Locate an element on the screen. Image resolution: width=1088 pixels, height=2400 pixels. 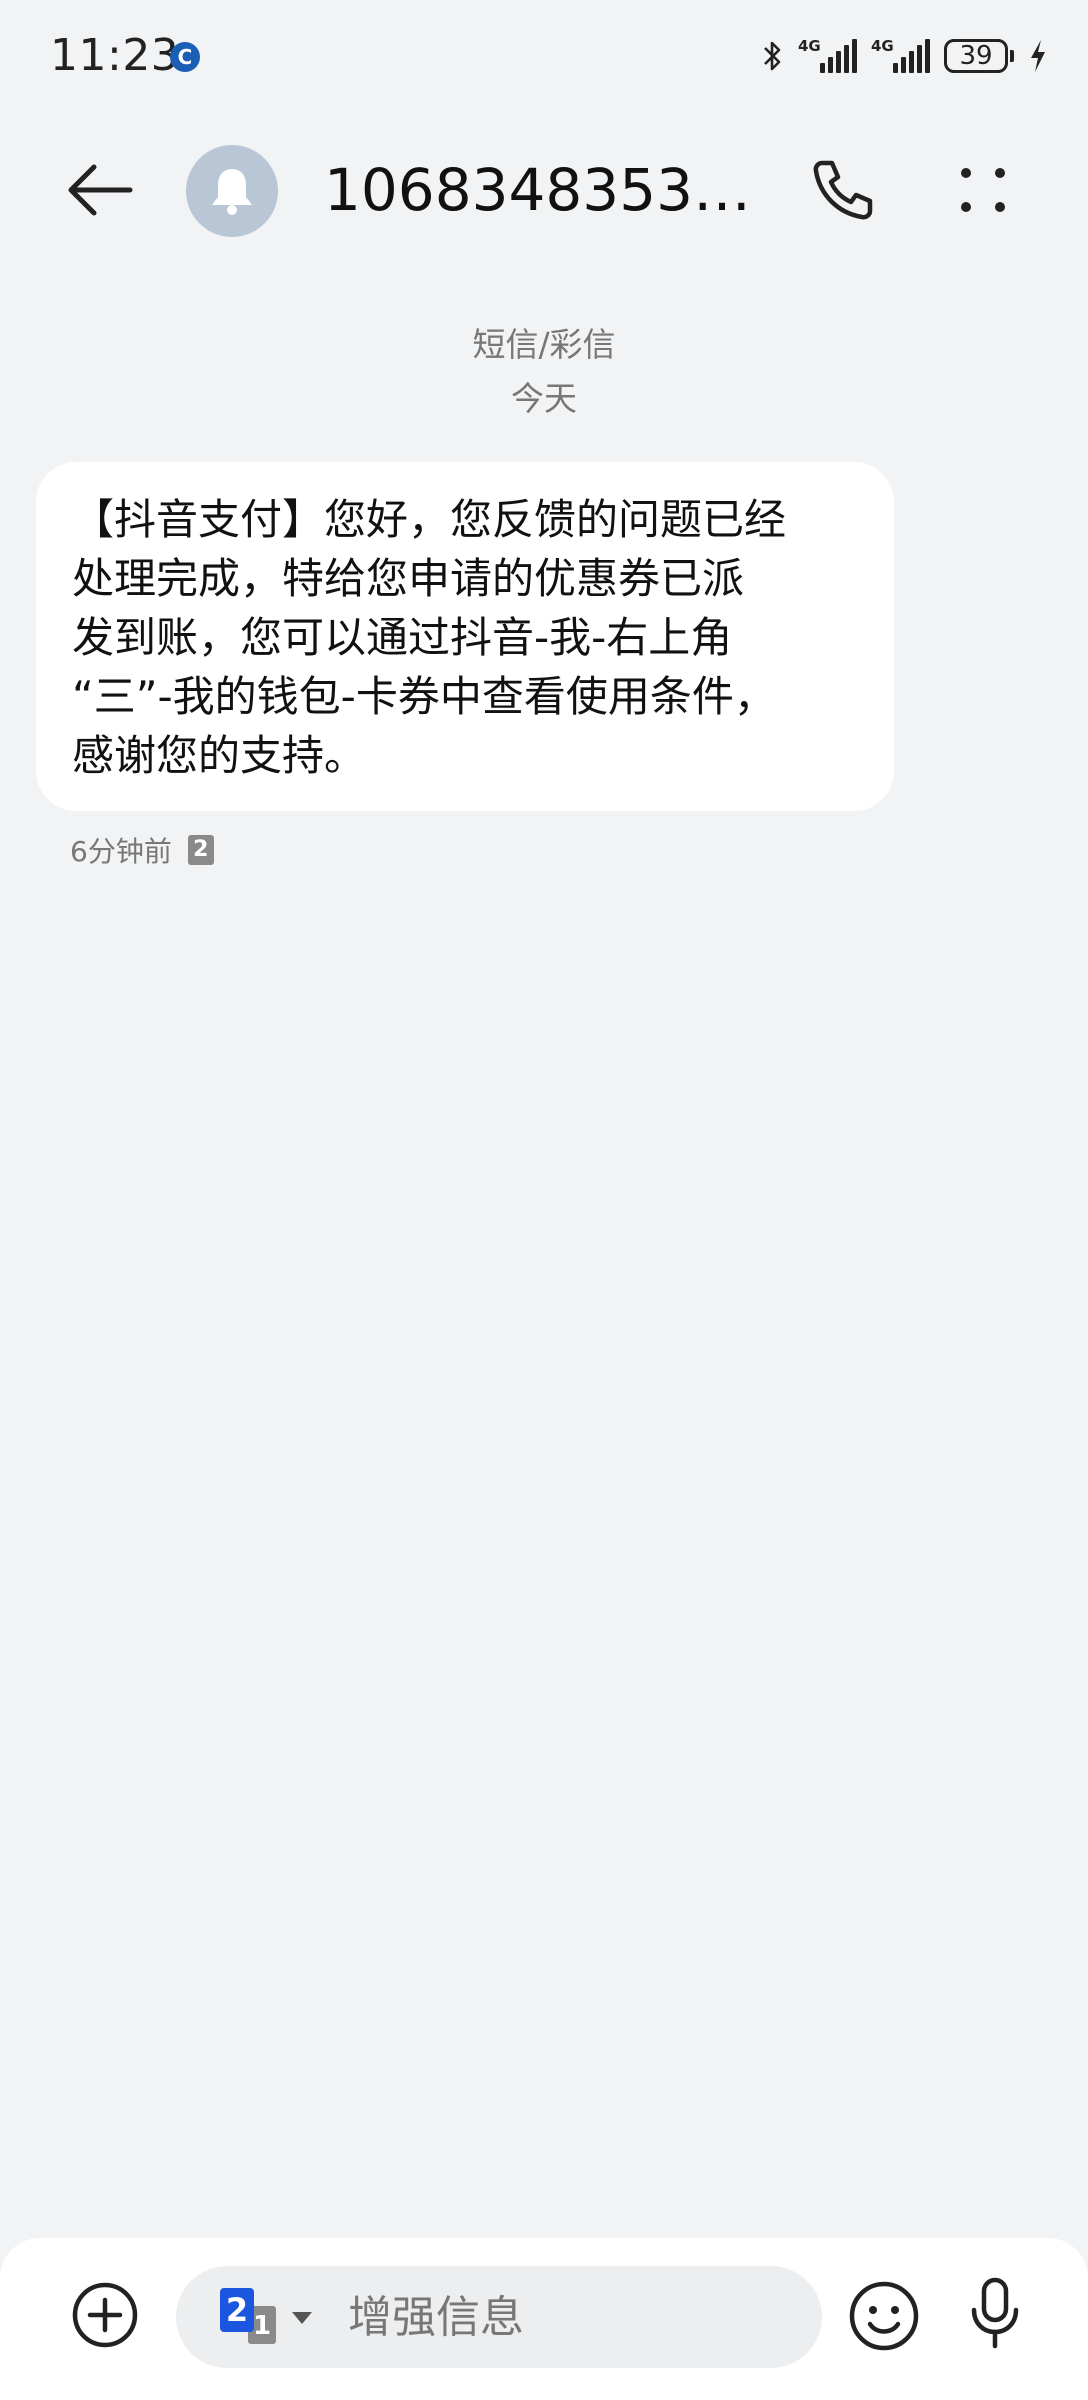
battery-icon: 39 is located at coordinates (979, 56).